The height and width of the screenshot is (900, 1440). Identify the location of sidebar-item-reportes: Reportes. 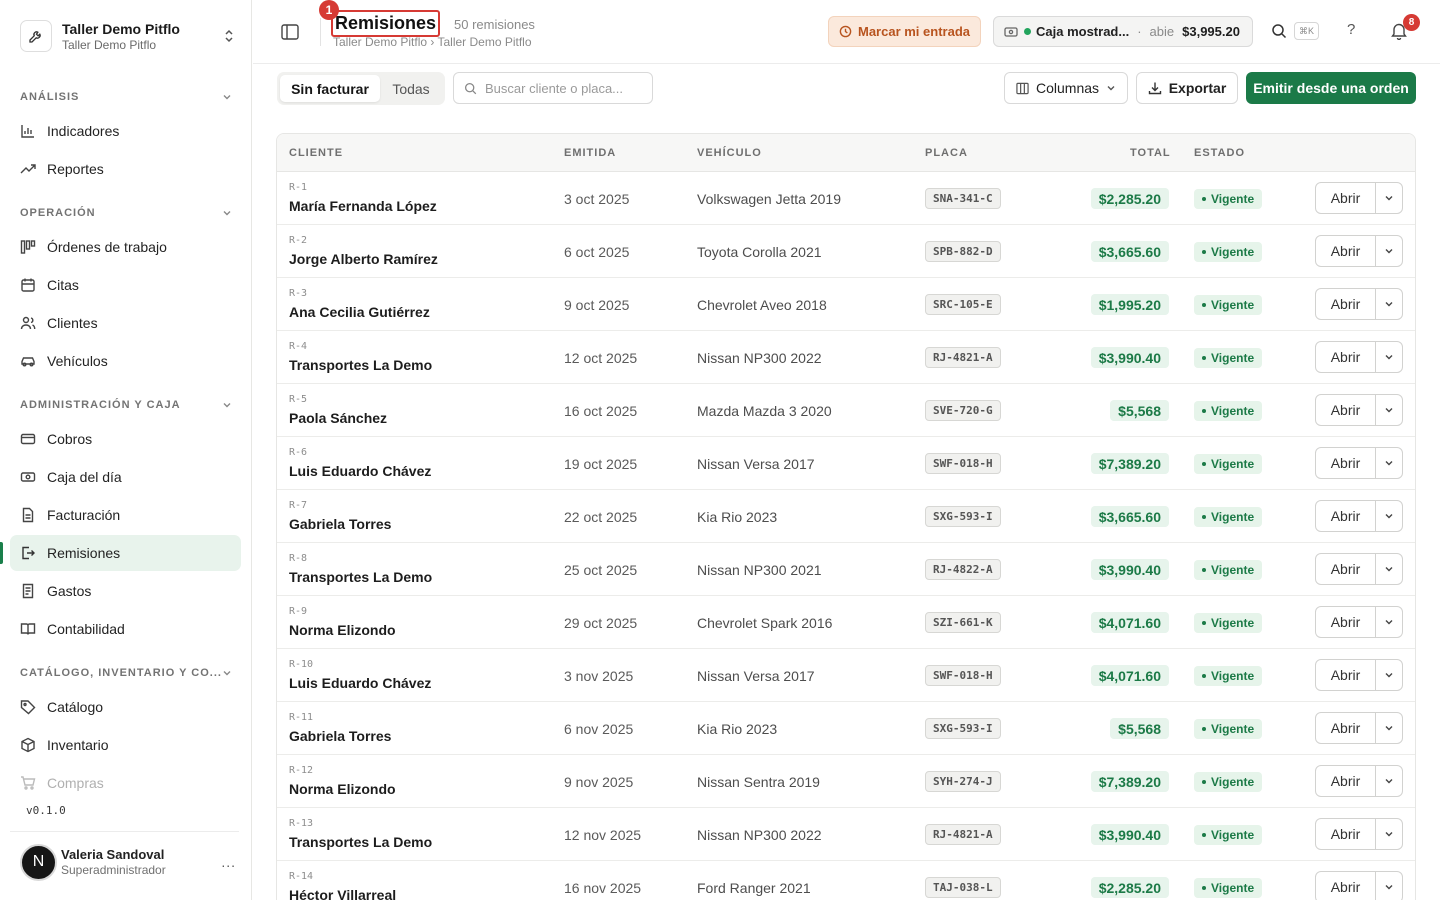
(125, 169).